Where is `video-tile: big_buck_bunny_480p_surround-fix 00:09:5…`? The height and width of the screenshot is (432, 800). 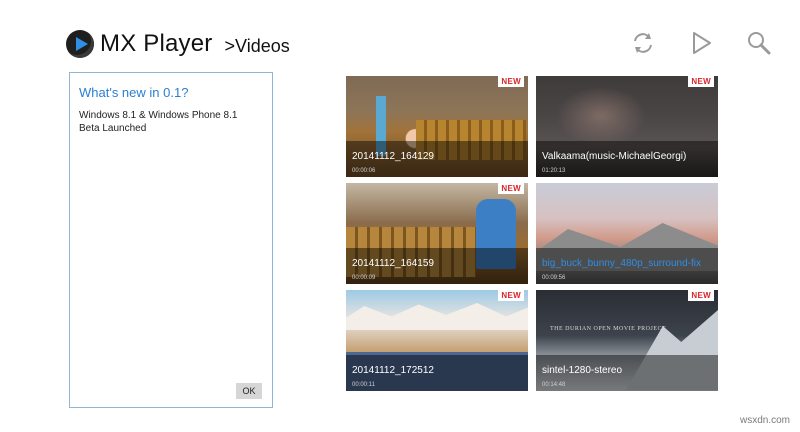 video-tile: big_buck_bunny_480p_surround-fix 00:09:5… is located at coordinates (627, 233).